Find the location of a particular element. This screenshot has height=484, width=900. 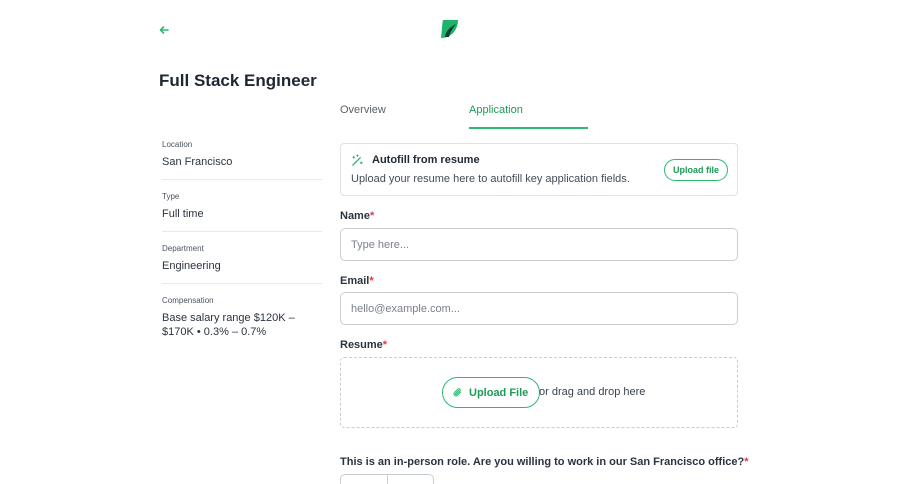

department-value: Engineering is located at coordinates (191, 266).